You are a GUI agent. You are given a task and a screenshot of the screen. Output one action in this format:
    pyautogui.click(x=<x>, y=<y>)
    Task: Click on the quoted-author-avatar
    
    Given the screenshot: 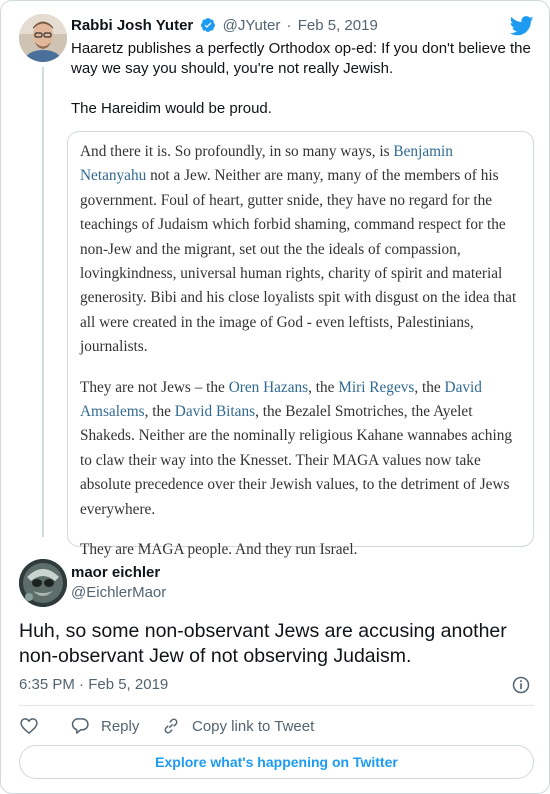 What is the action you would take?
    pyautogui.click(x=43, y=38)
    